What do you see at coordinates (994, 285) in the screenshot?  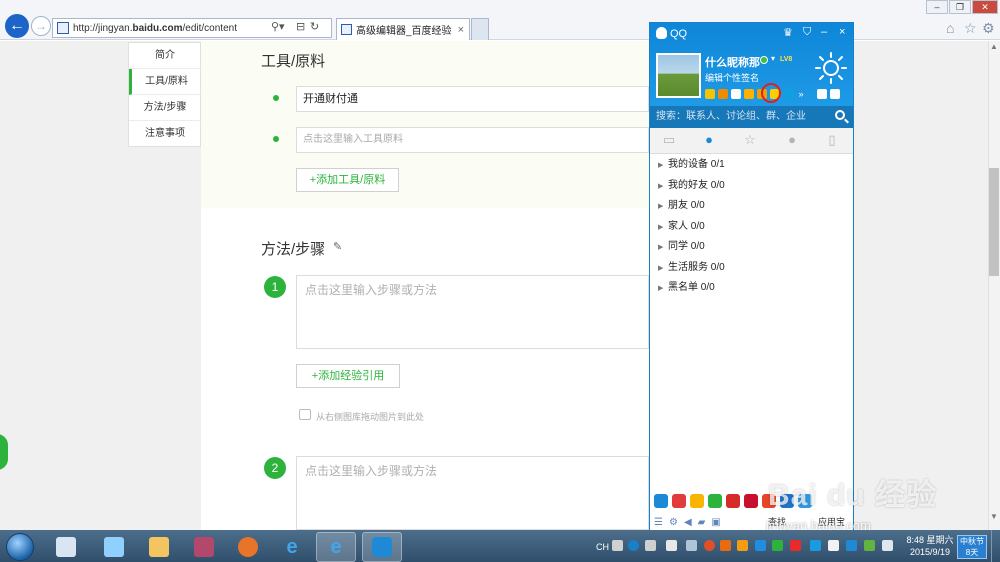 I see `page-scrollbar` at bounding box center [994, 285].